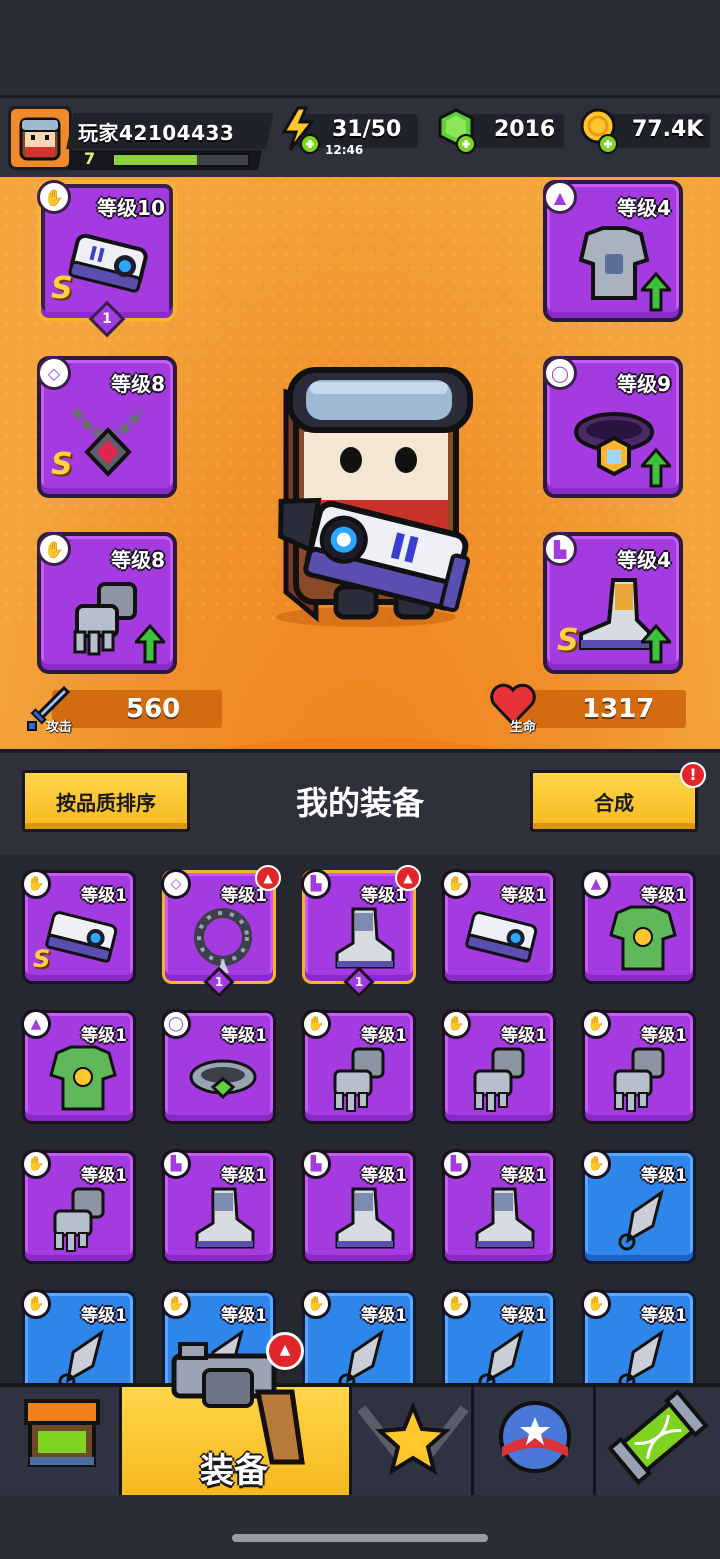 Image resolution: width=720 pixels, height=1559 pixels. What do you see at coordinates (693, 775) in the screenshot?
I see `merge-alert-badge: !` at bounding box center [693, 775].